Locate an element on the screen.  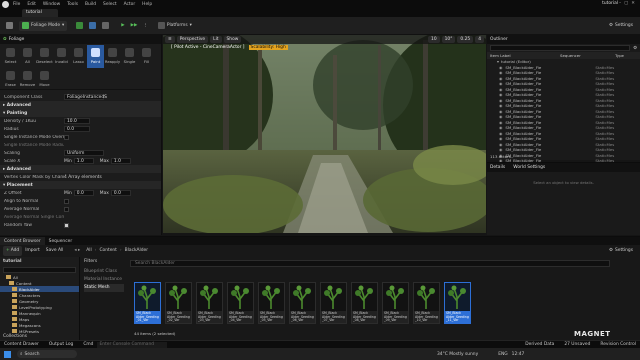
window-controls-icon: –▢✕ is located at coordinates (628, 3).